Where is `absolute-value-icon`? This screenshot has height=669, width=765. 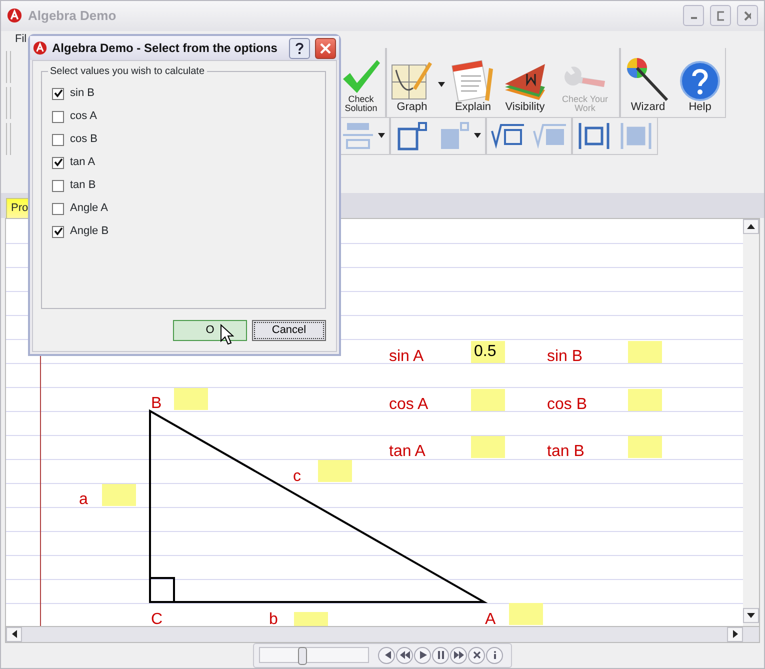
absolute-value-icon is located at coordinates (594, 135).